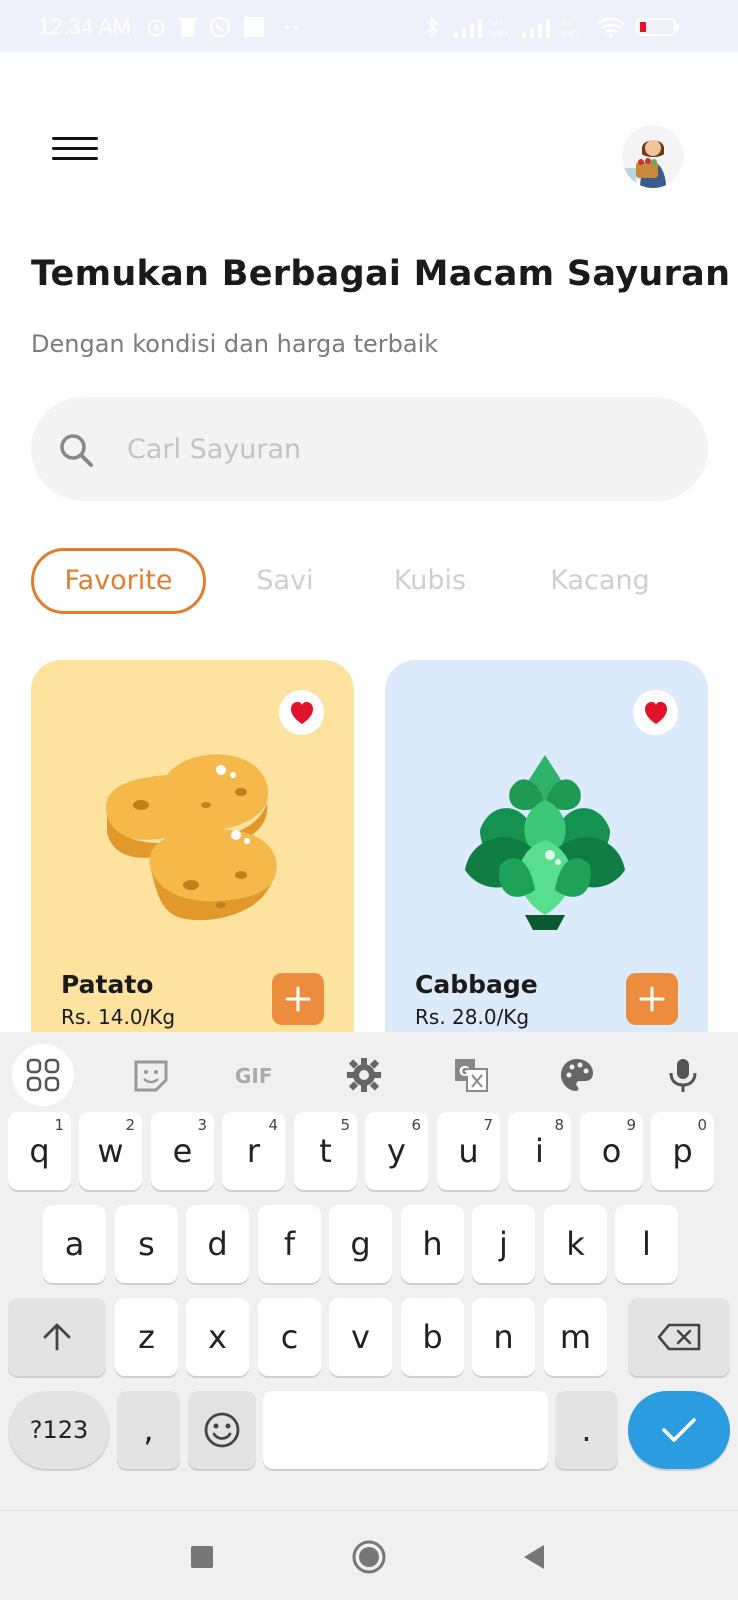  I want to click on page-title: Temukan Berbagai Macam Sayuran, so click(381, 274).